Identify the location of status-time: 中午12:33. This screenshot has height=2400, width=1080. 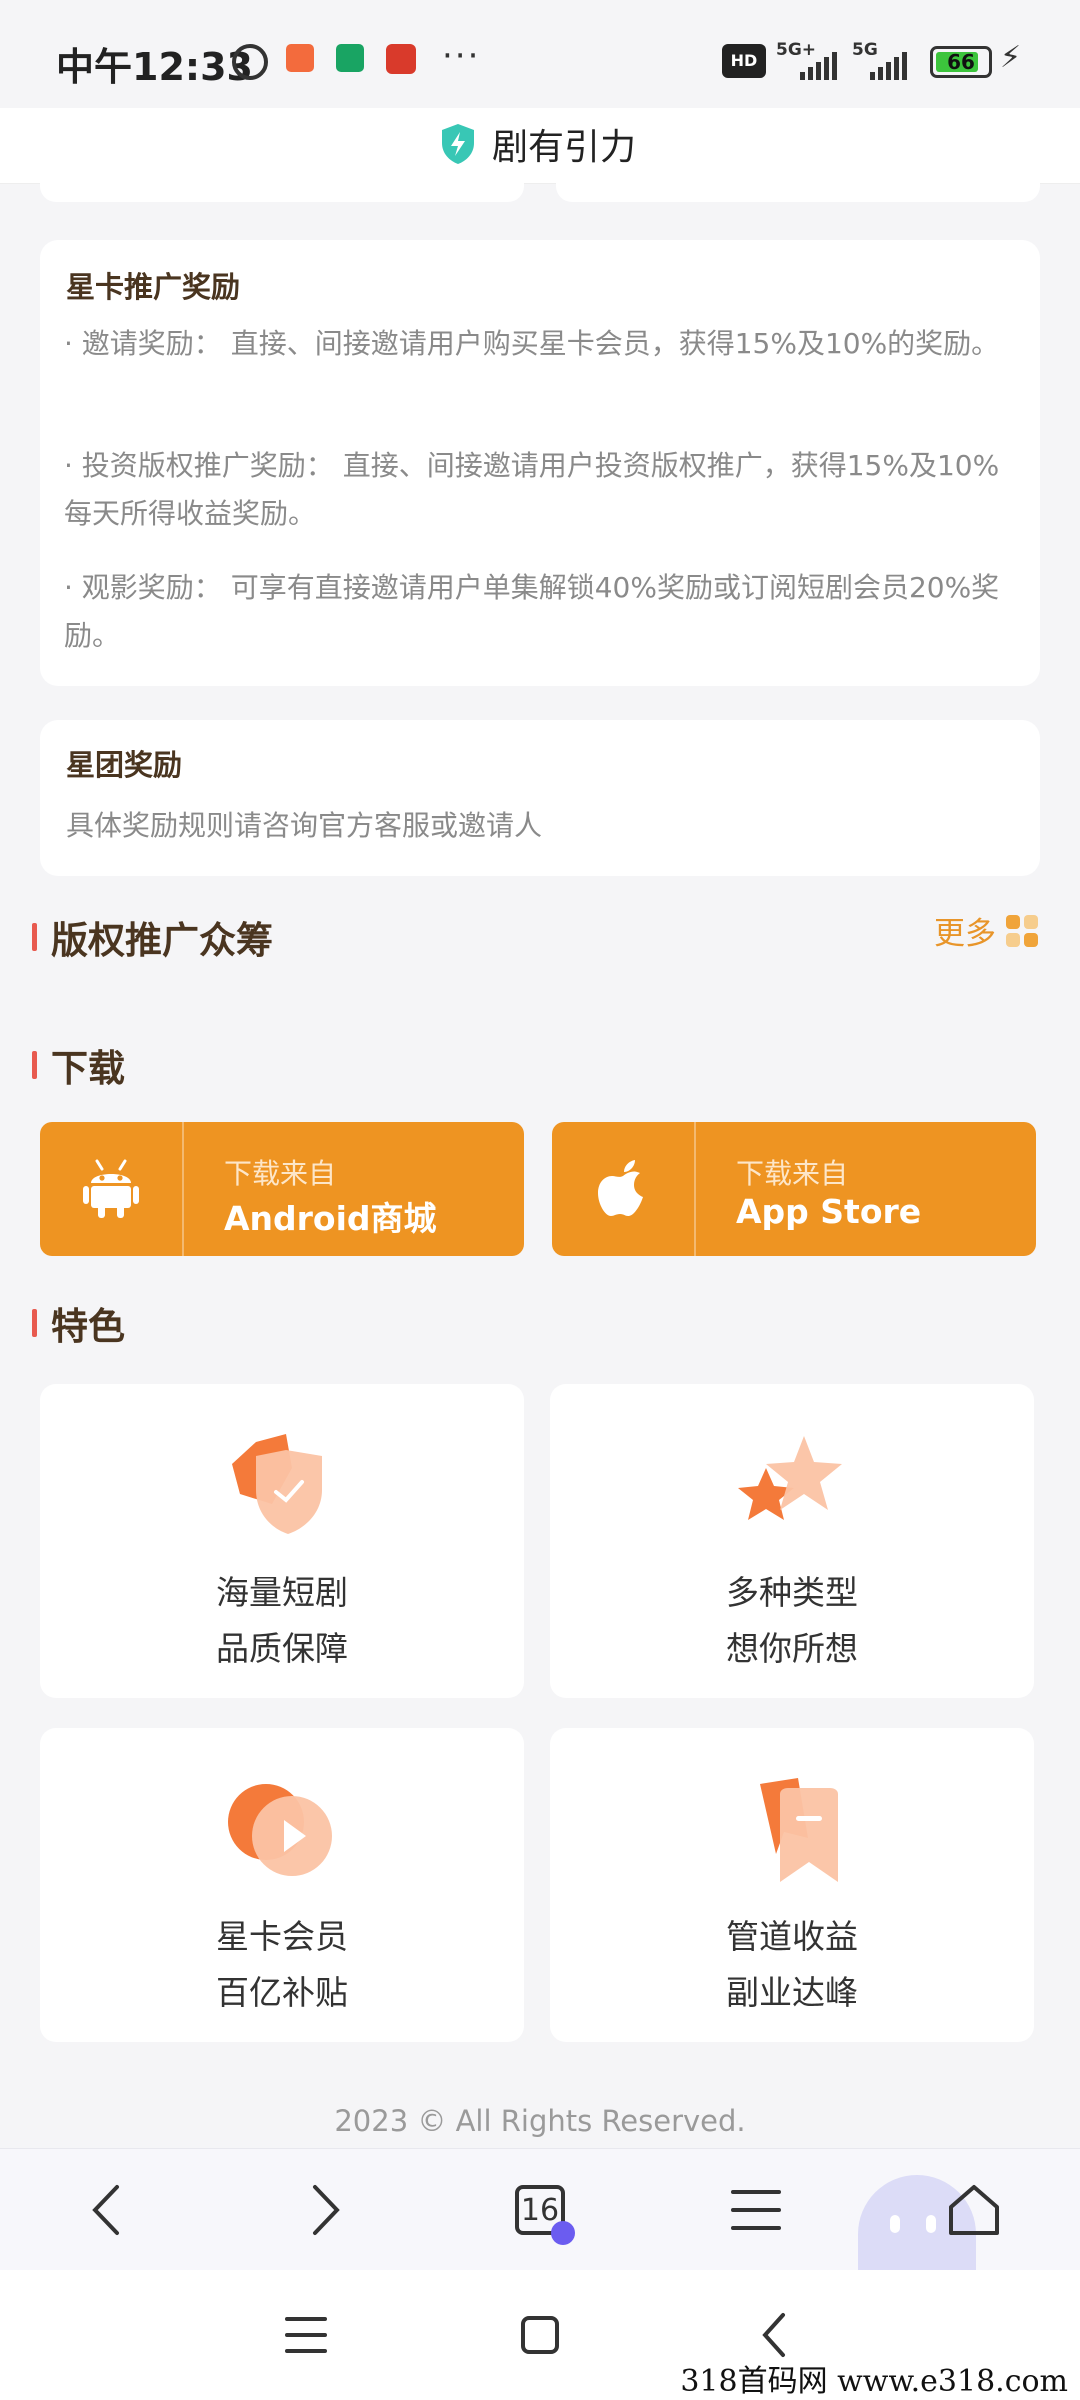
(154, 67).